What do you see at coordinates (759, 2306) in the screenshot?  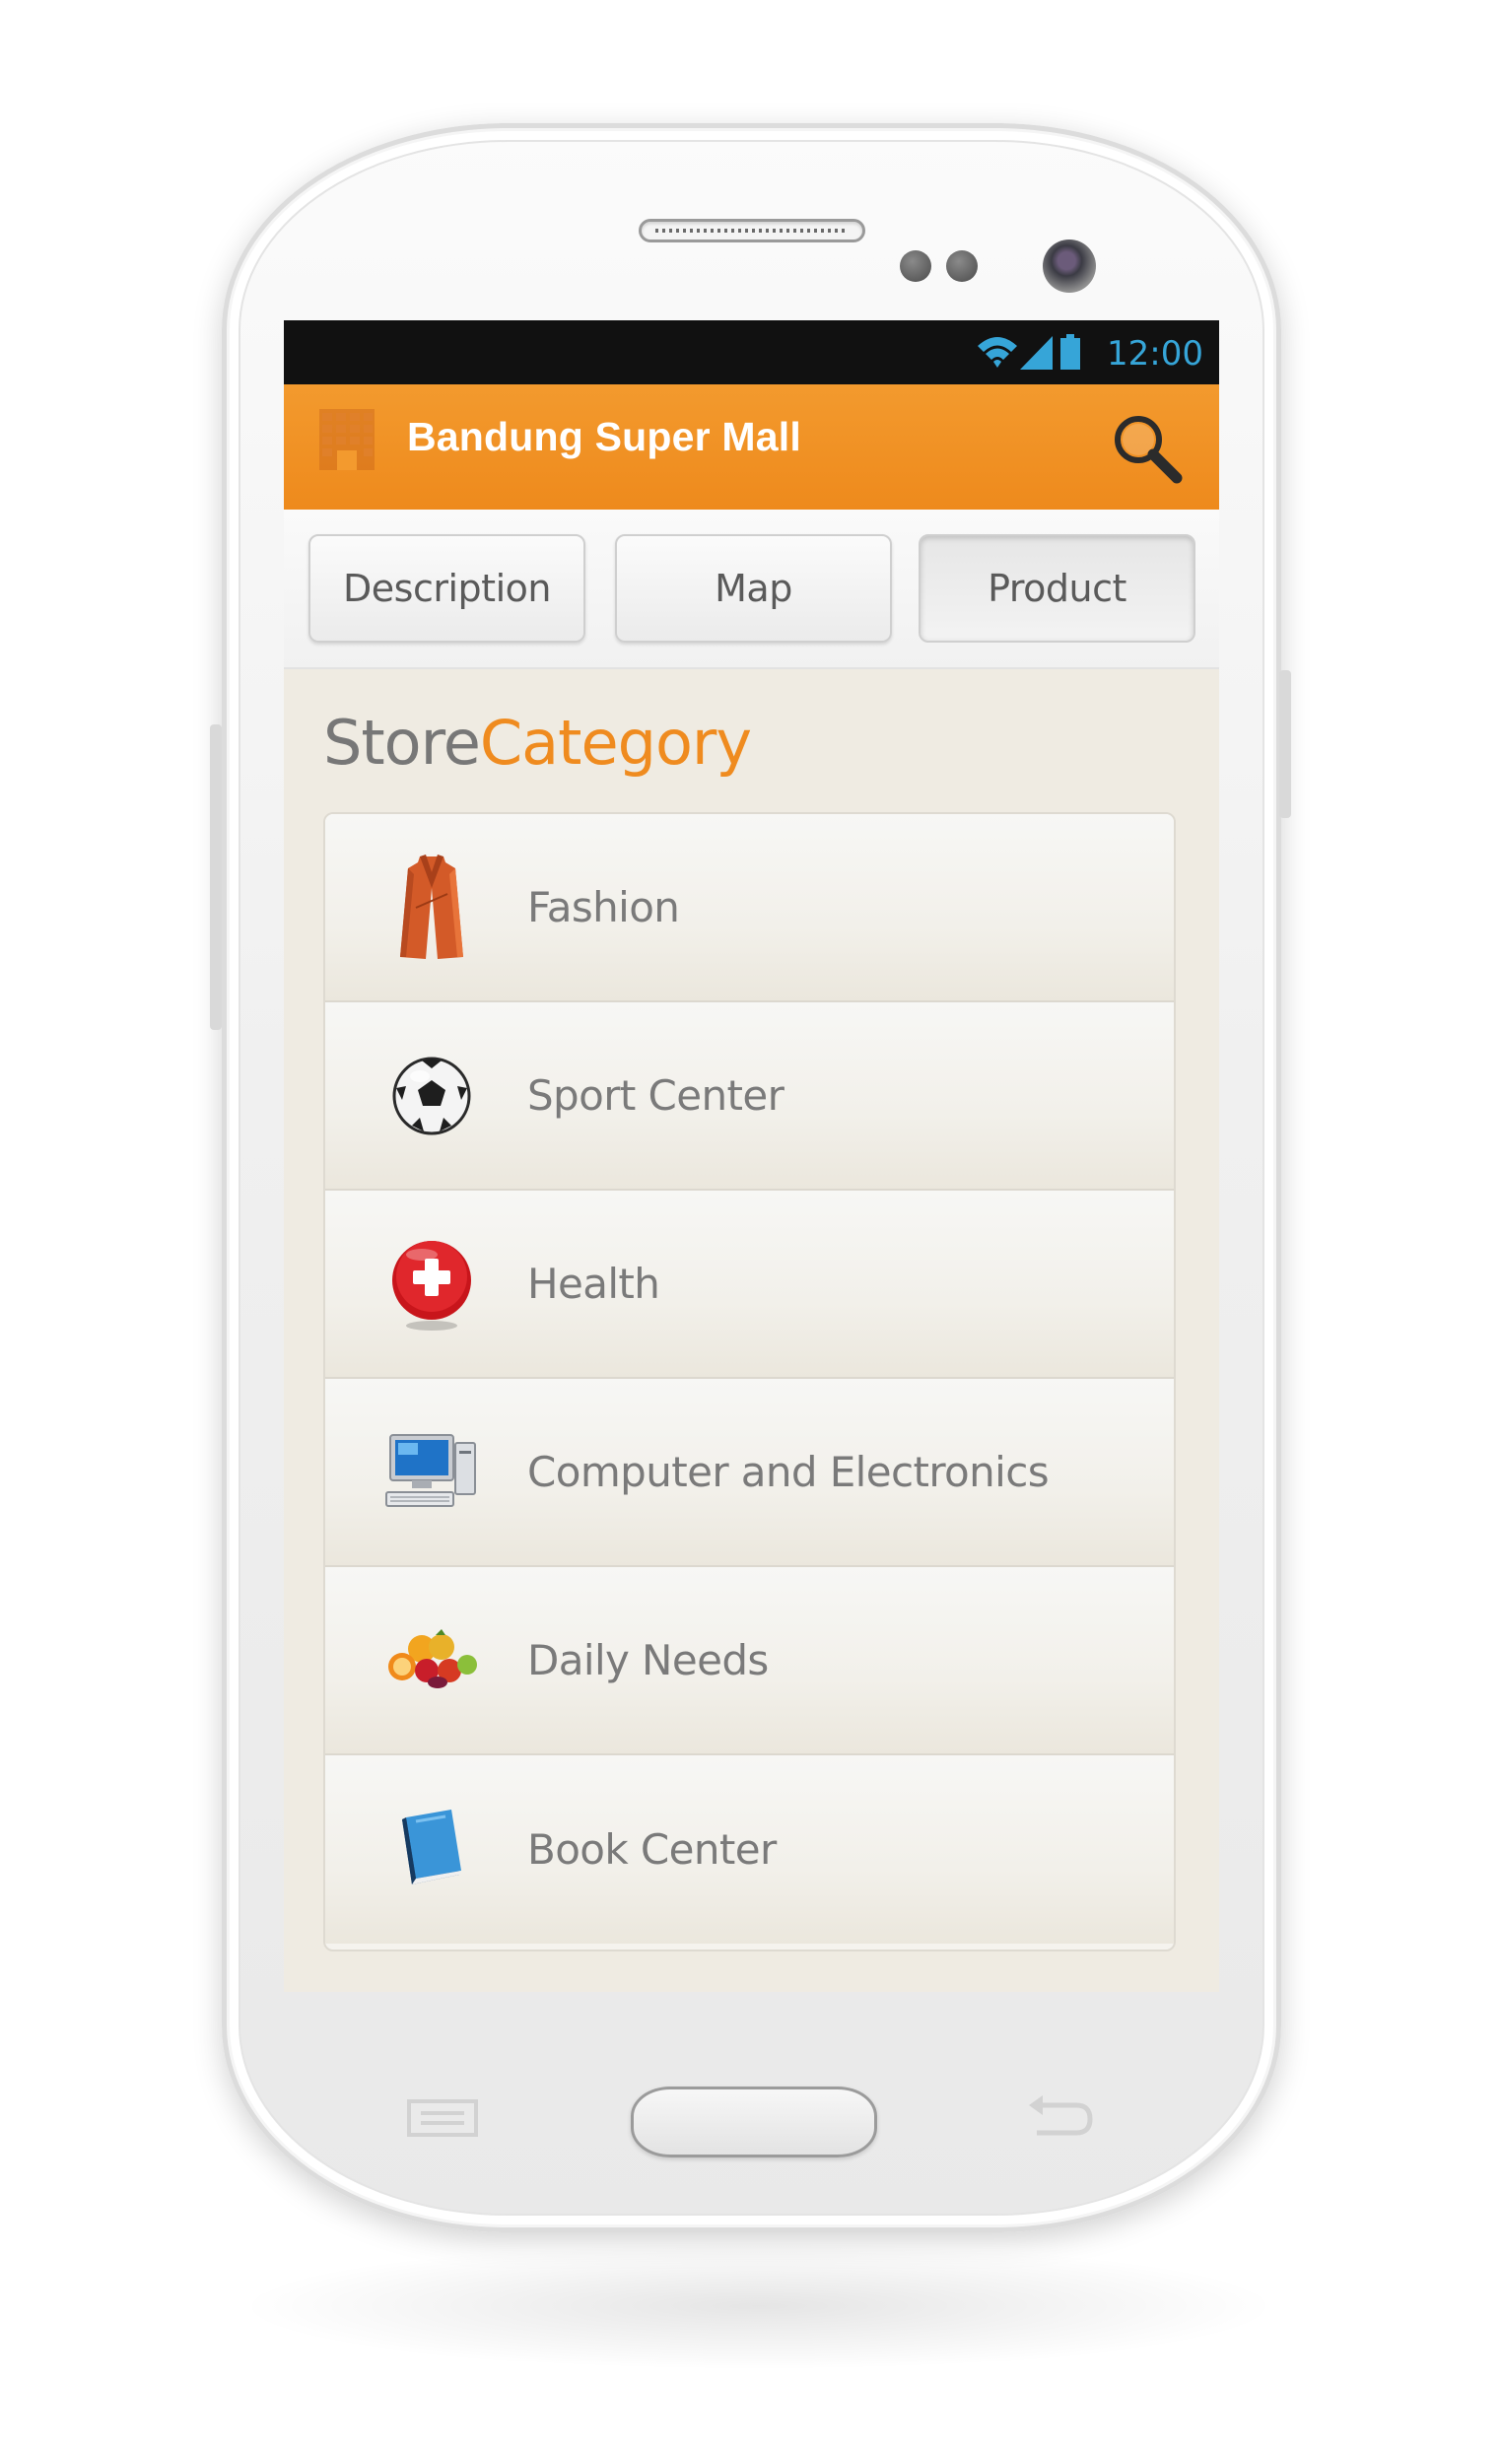 I see `phone-shadow` at bounding box center [759, 2306].